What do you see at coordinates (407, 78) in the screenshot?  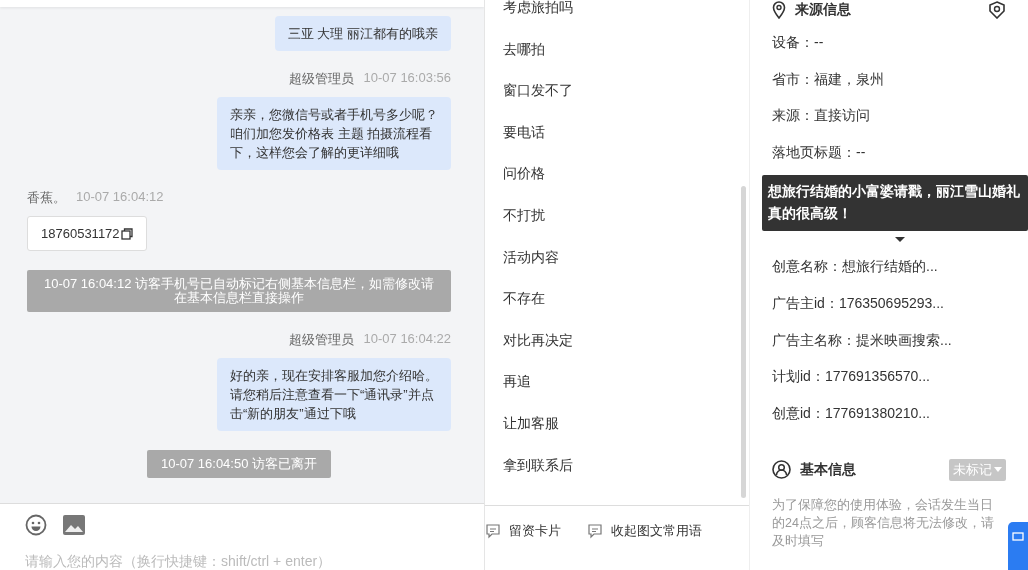 I see `message-time: 10-07 16:03:56` at bounding box center [407, 78].